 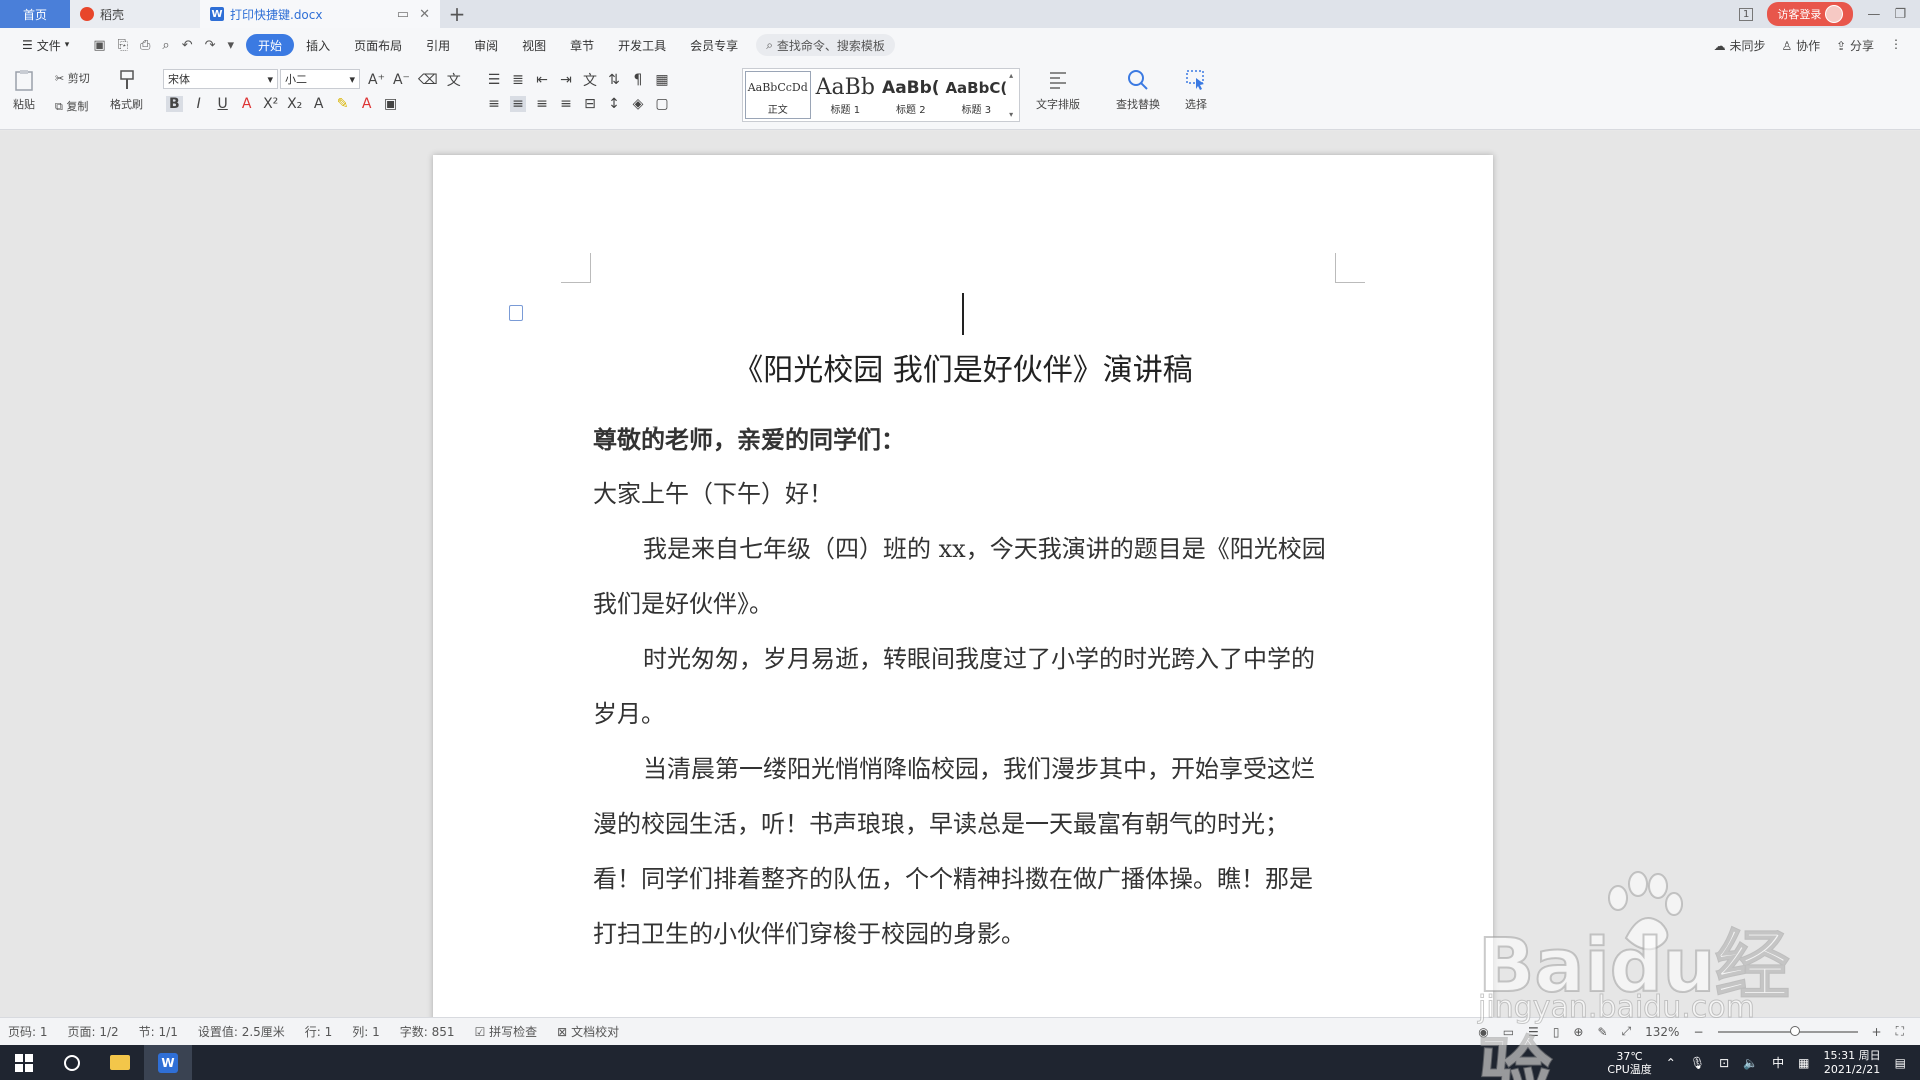 I want to click on select-button: 选择, so click(x=1196, y=90).